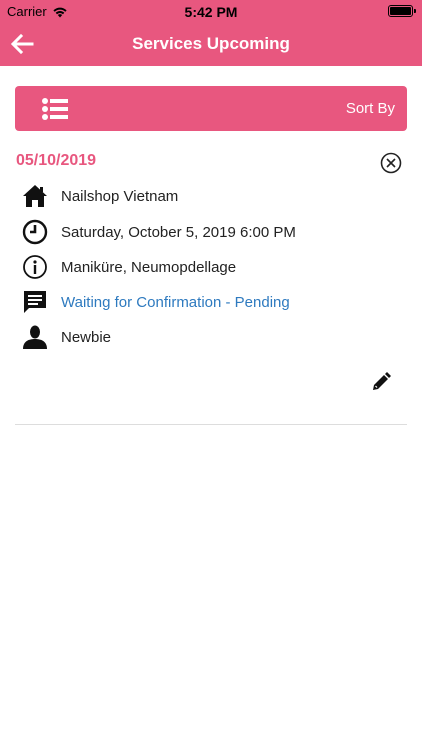 Image resolution: width=422 pixels, height=750 pixels. What do you see at coordinates (149, 267) in the screenshot?
I see `services-list: Maniküre, Neumopdellage` at bounding box center [149, 267].